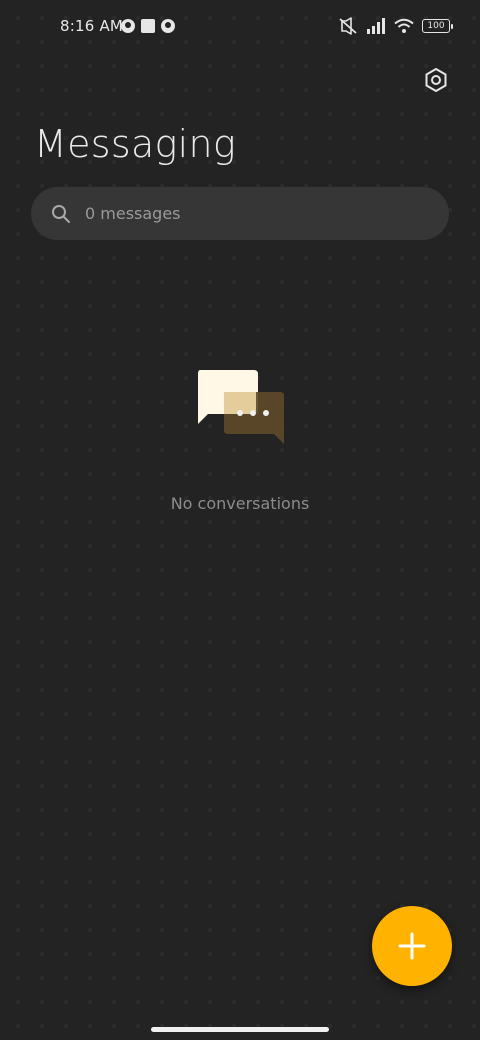  I want to click on chat-bubbles-icon, so click(241, 407).